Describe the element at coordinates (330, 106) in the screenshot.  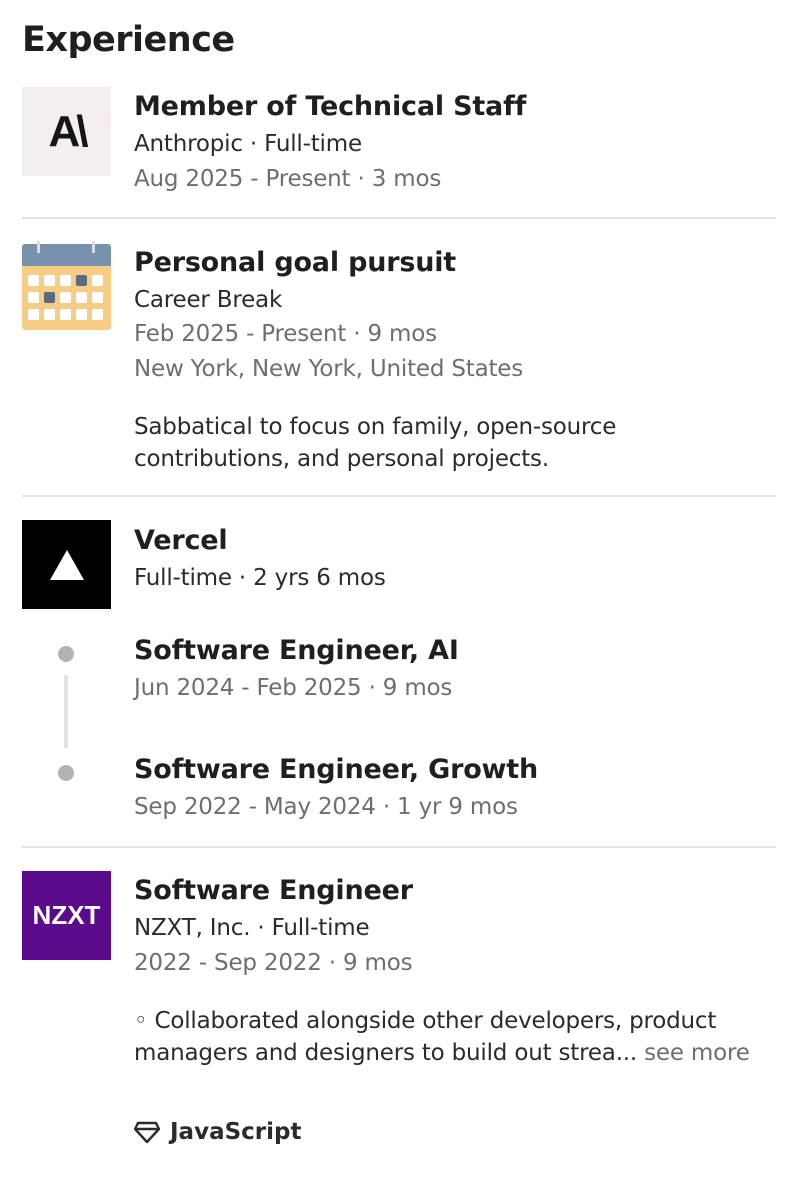
I see `job-title-anthropic: Member of Technical Staff` at that location.